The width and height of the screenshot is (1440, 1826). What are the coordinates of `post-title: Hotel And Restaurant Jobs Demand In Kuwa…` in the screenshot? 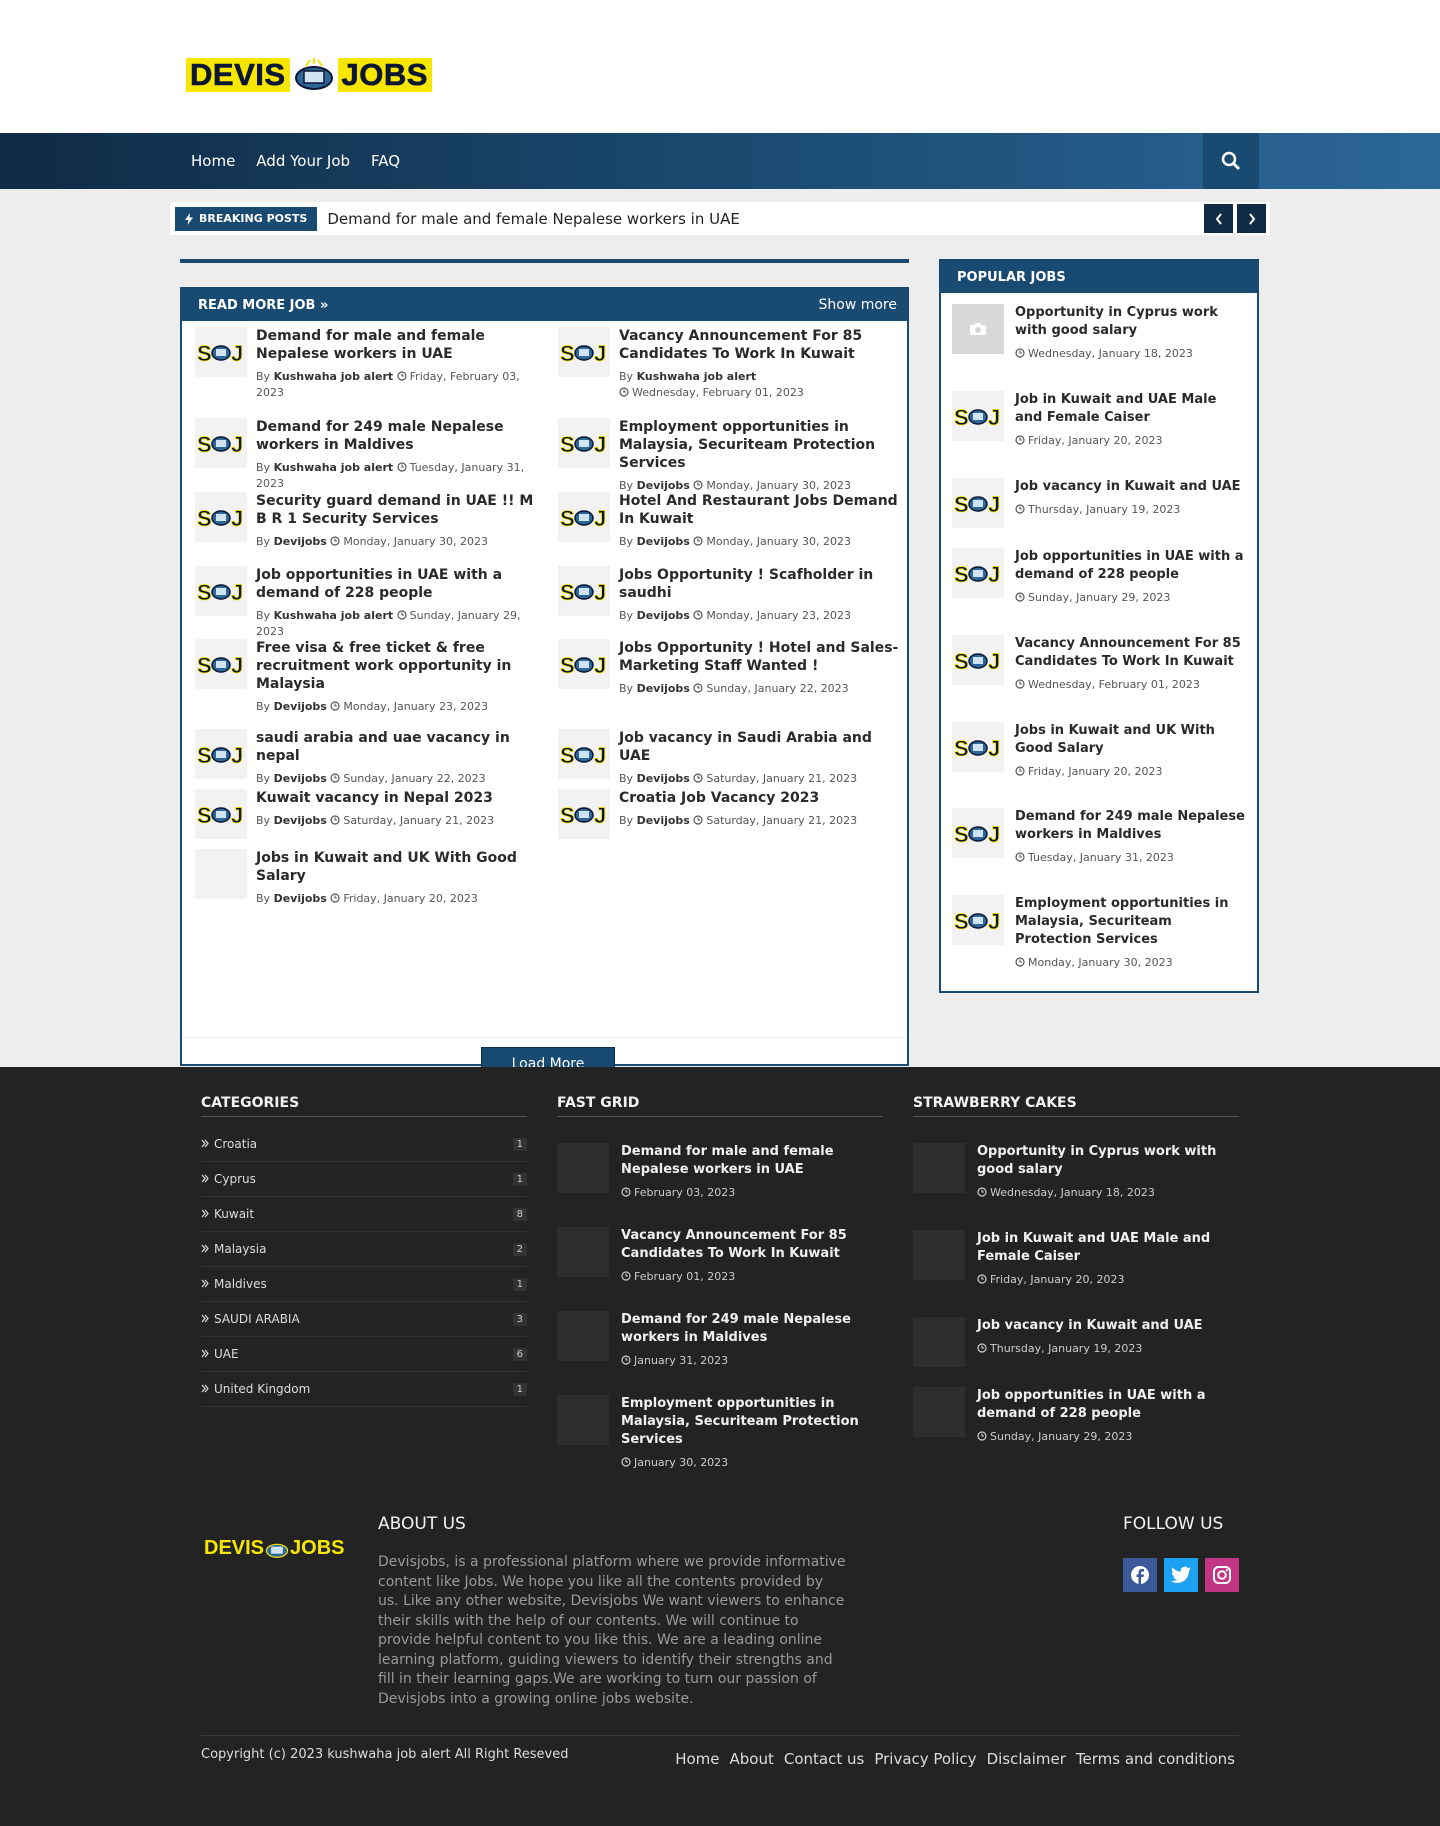 It's located at (763, 510).